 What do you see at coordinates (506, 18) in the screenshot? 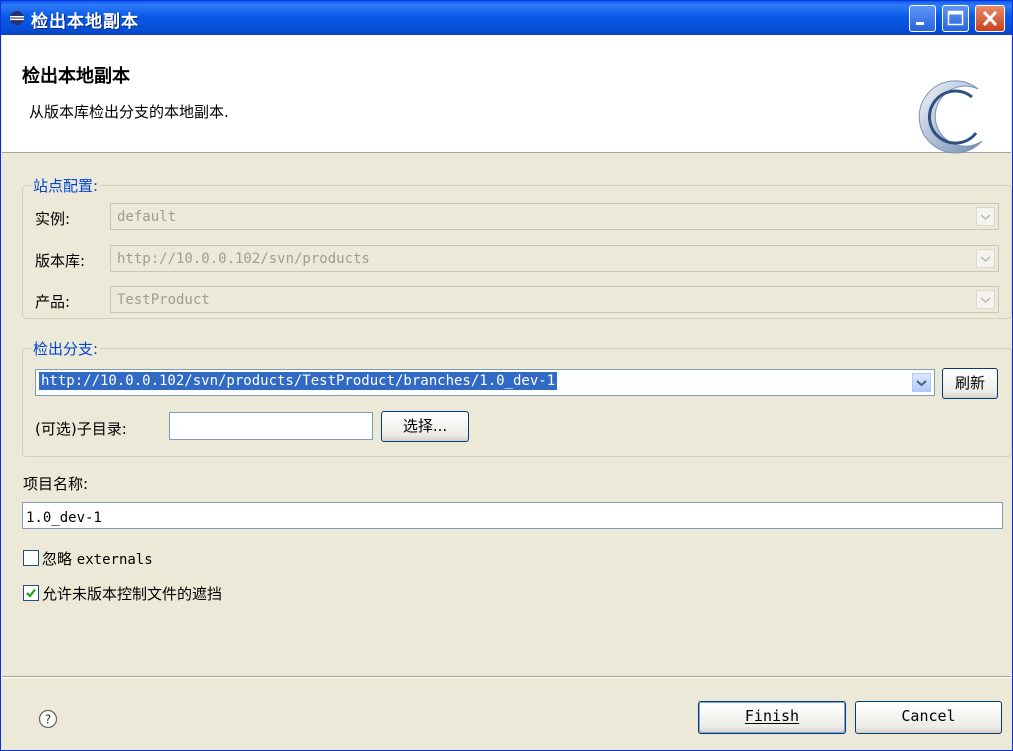
I see `title-bar: 检出本地副本` at bounding box center [506, 18].